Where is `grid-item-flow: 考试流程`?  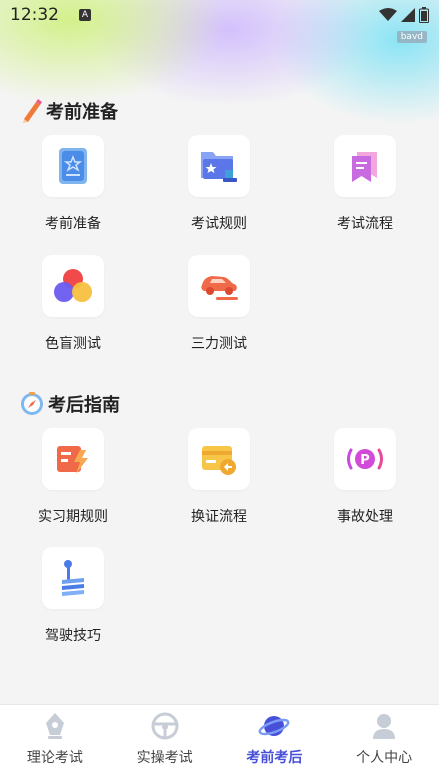 grid-item-flow: 考试流程 is located at coordinates (365, 184).